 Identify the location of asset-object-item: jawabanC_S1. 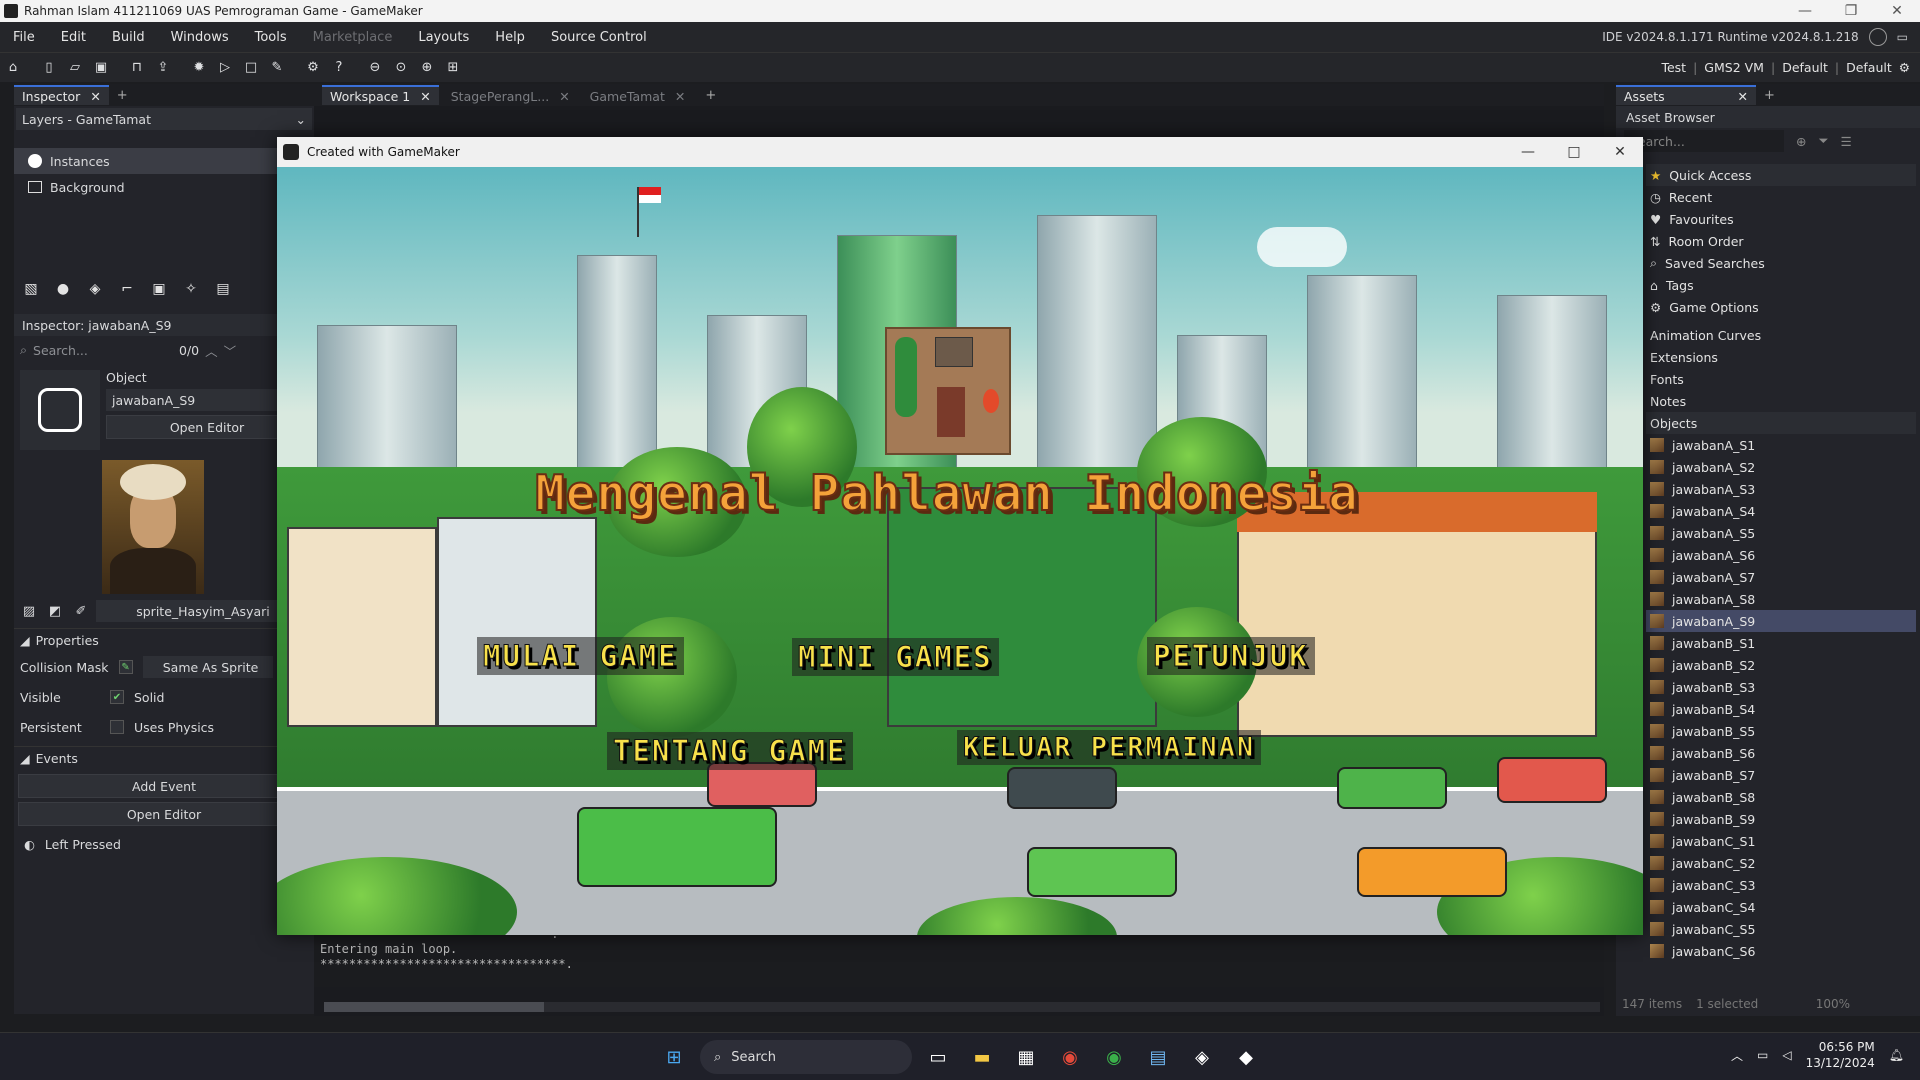
(1781, 841).